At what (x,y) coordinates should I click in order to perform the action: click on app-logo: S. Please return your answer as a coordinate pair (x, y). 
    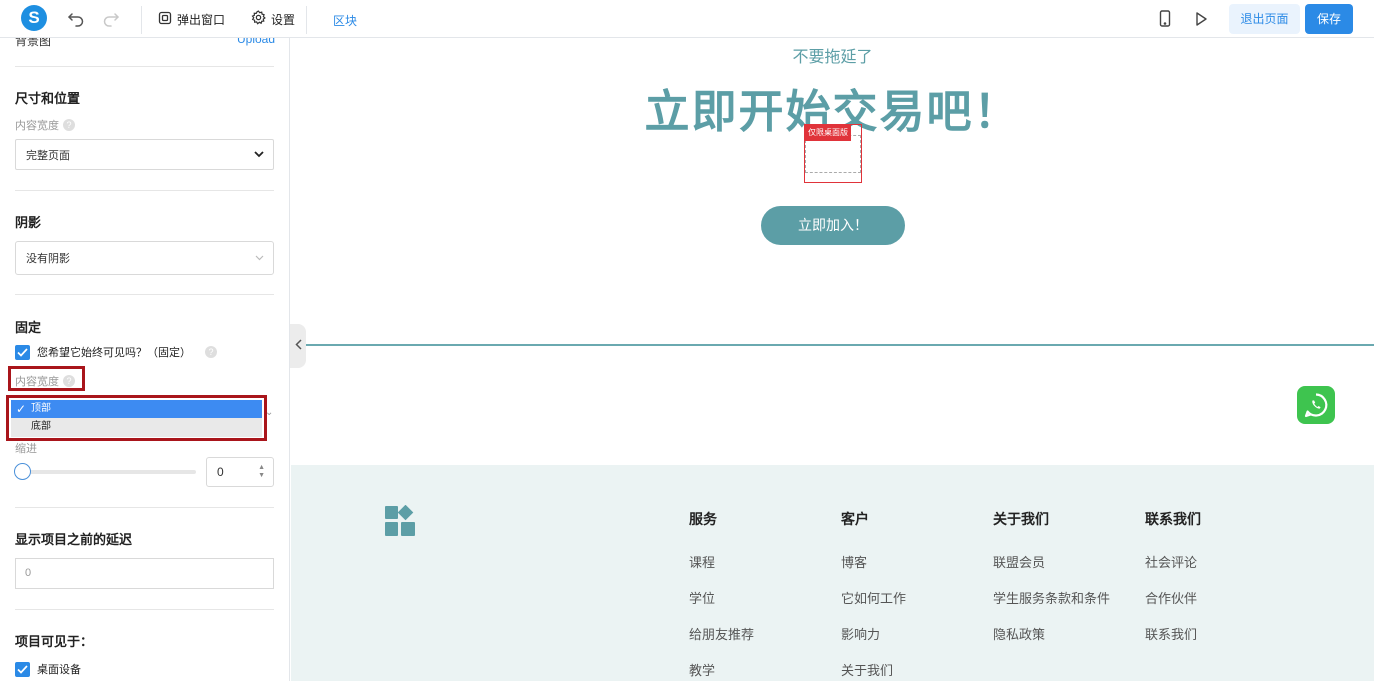
    Looking at the image, I should click on (34, 18).